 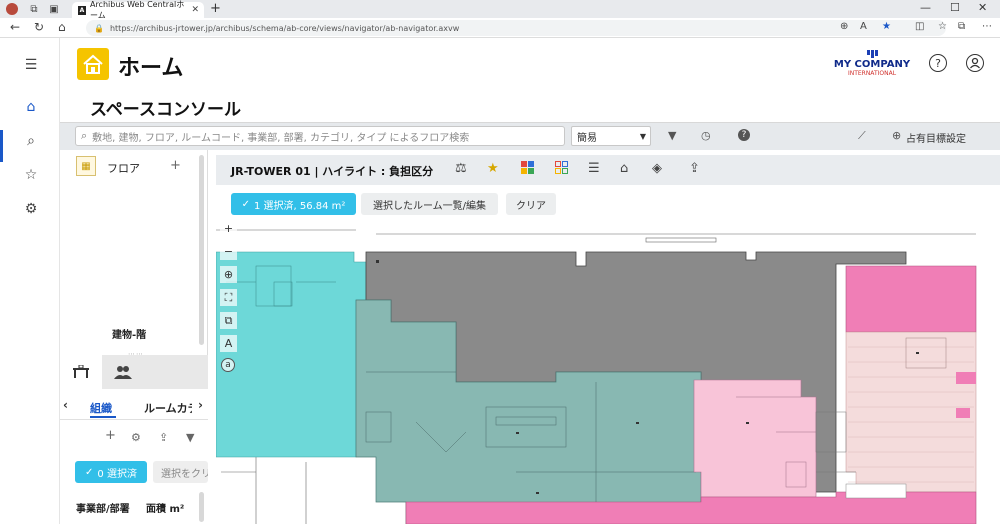 What do you see at coordinates (163, 437) in the screenshot?
I see `export-icon: ⇪` at bounding box center [163, 437].